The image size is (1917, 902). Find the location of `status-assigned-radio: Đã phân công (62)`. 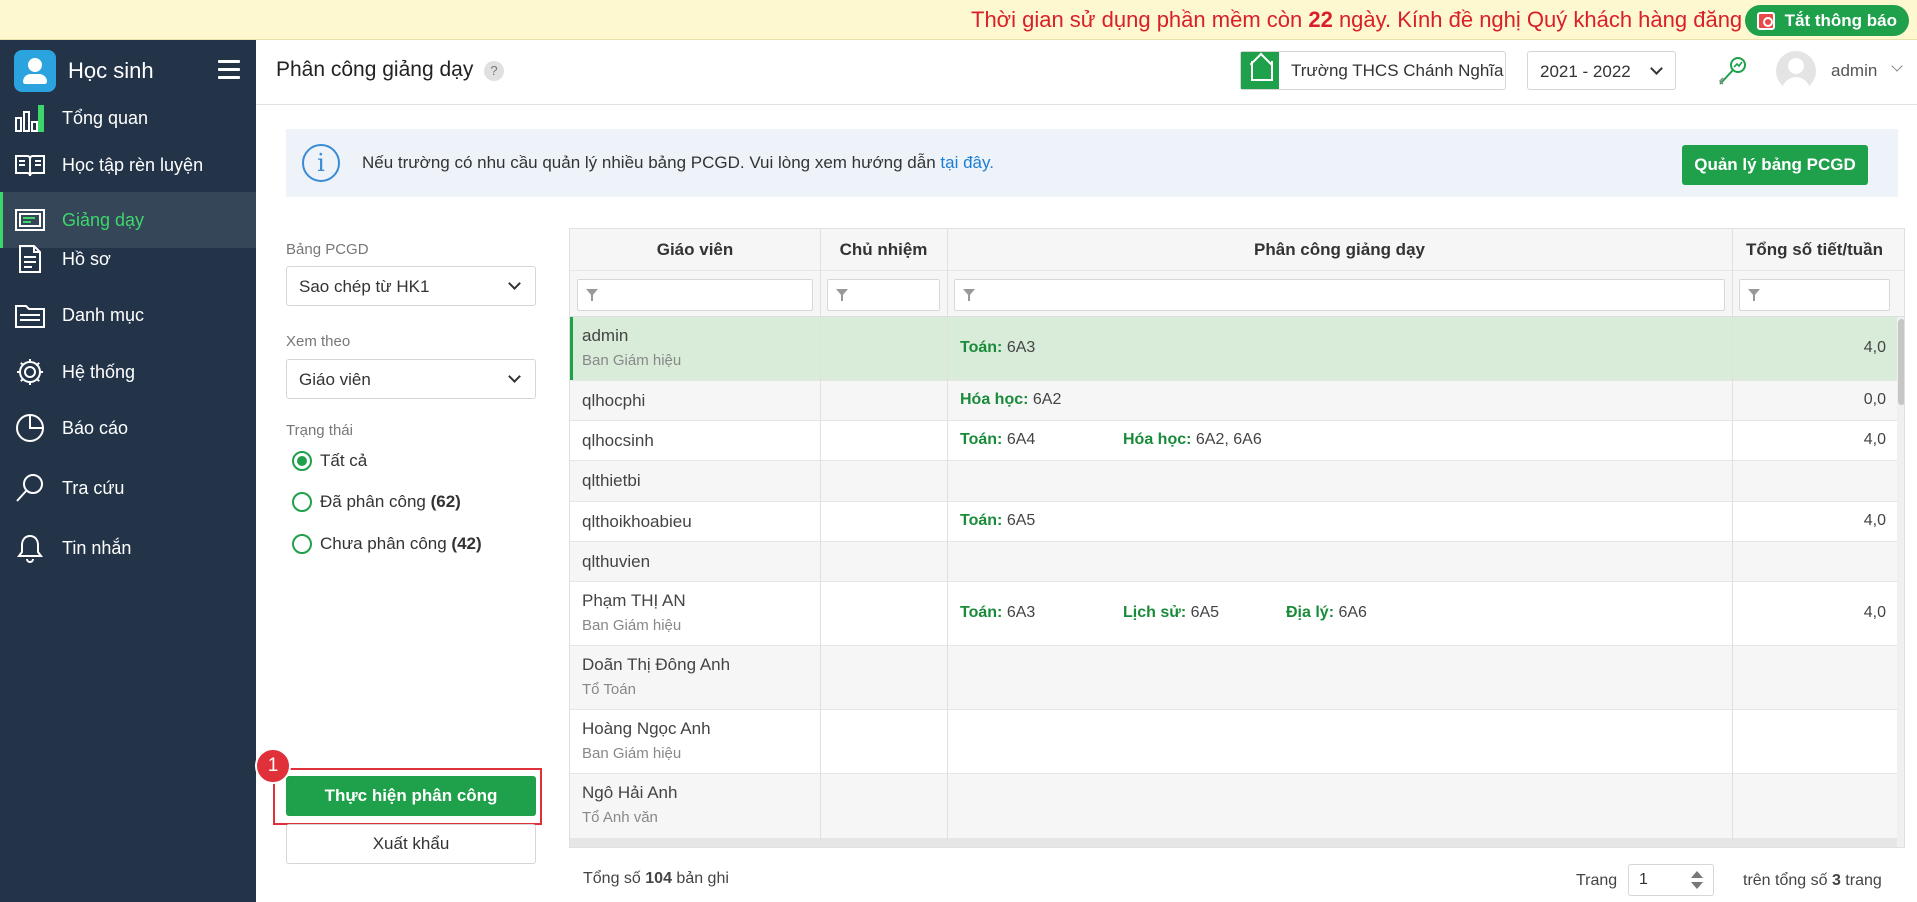

status-assigned-radio: Đã phân công (62) is located at coordinates (376, 502).